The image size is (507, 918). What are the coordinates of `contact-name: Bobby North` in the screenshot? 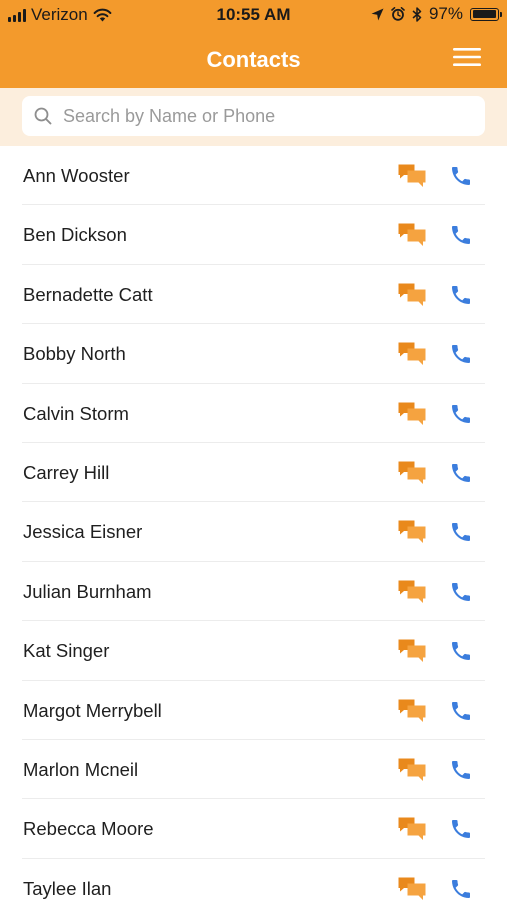 It's located at (74, 354).